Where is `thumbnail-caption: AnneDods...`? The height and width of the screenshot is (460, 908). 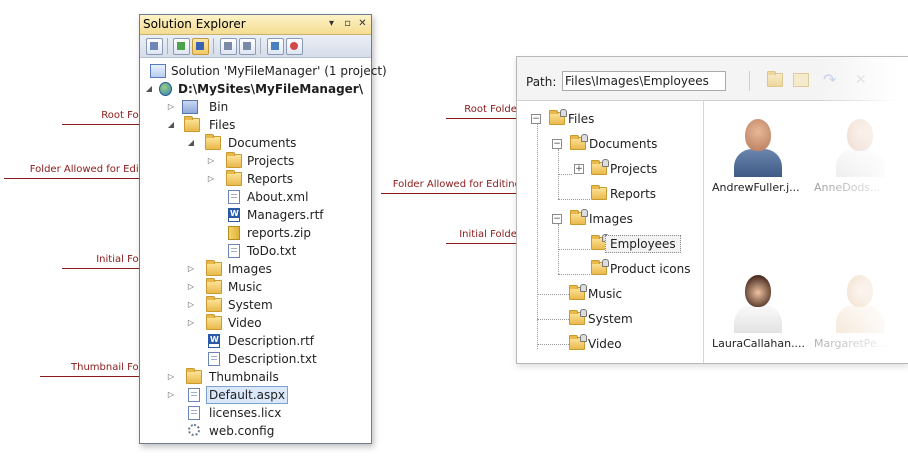 thumbnail-caption: AnneDods... is located at coordinates (847, 187).